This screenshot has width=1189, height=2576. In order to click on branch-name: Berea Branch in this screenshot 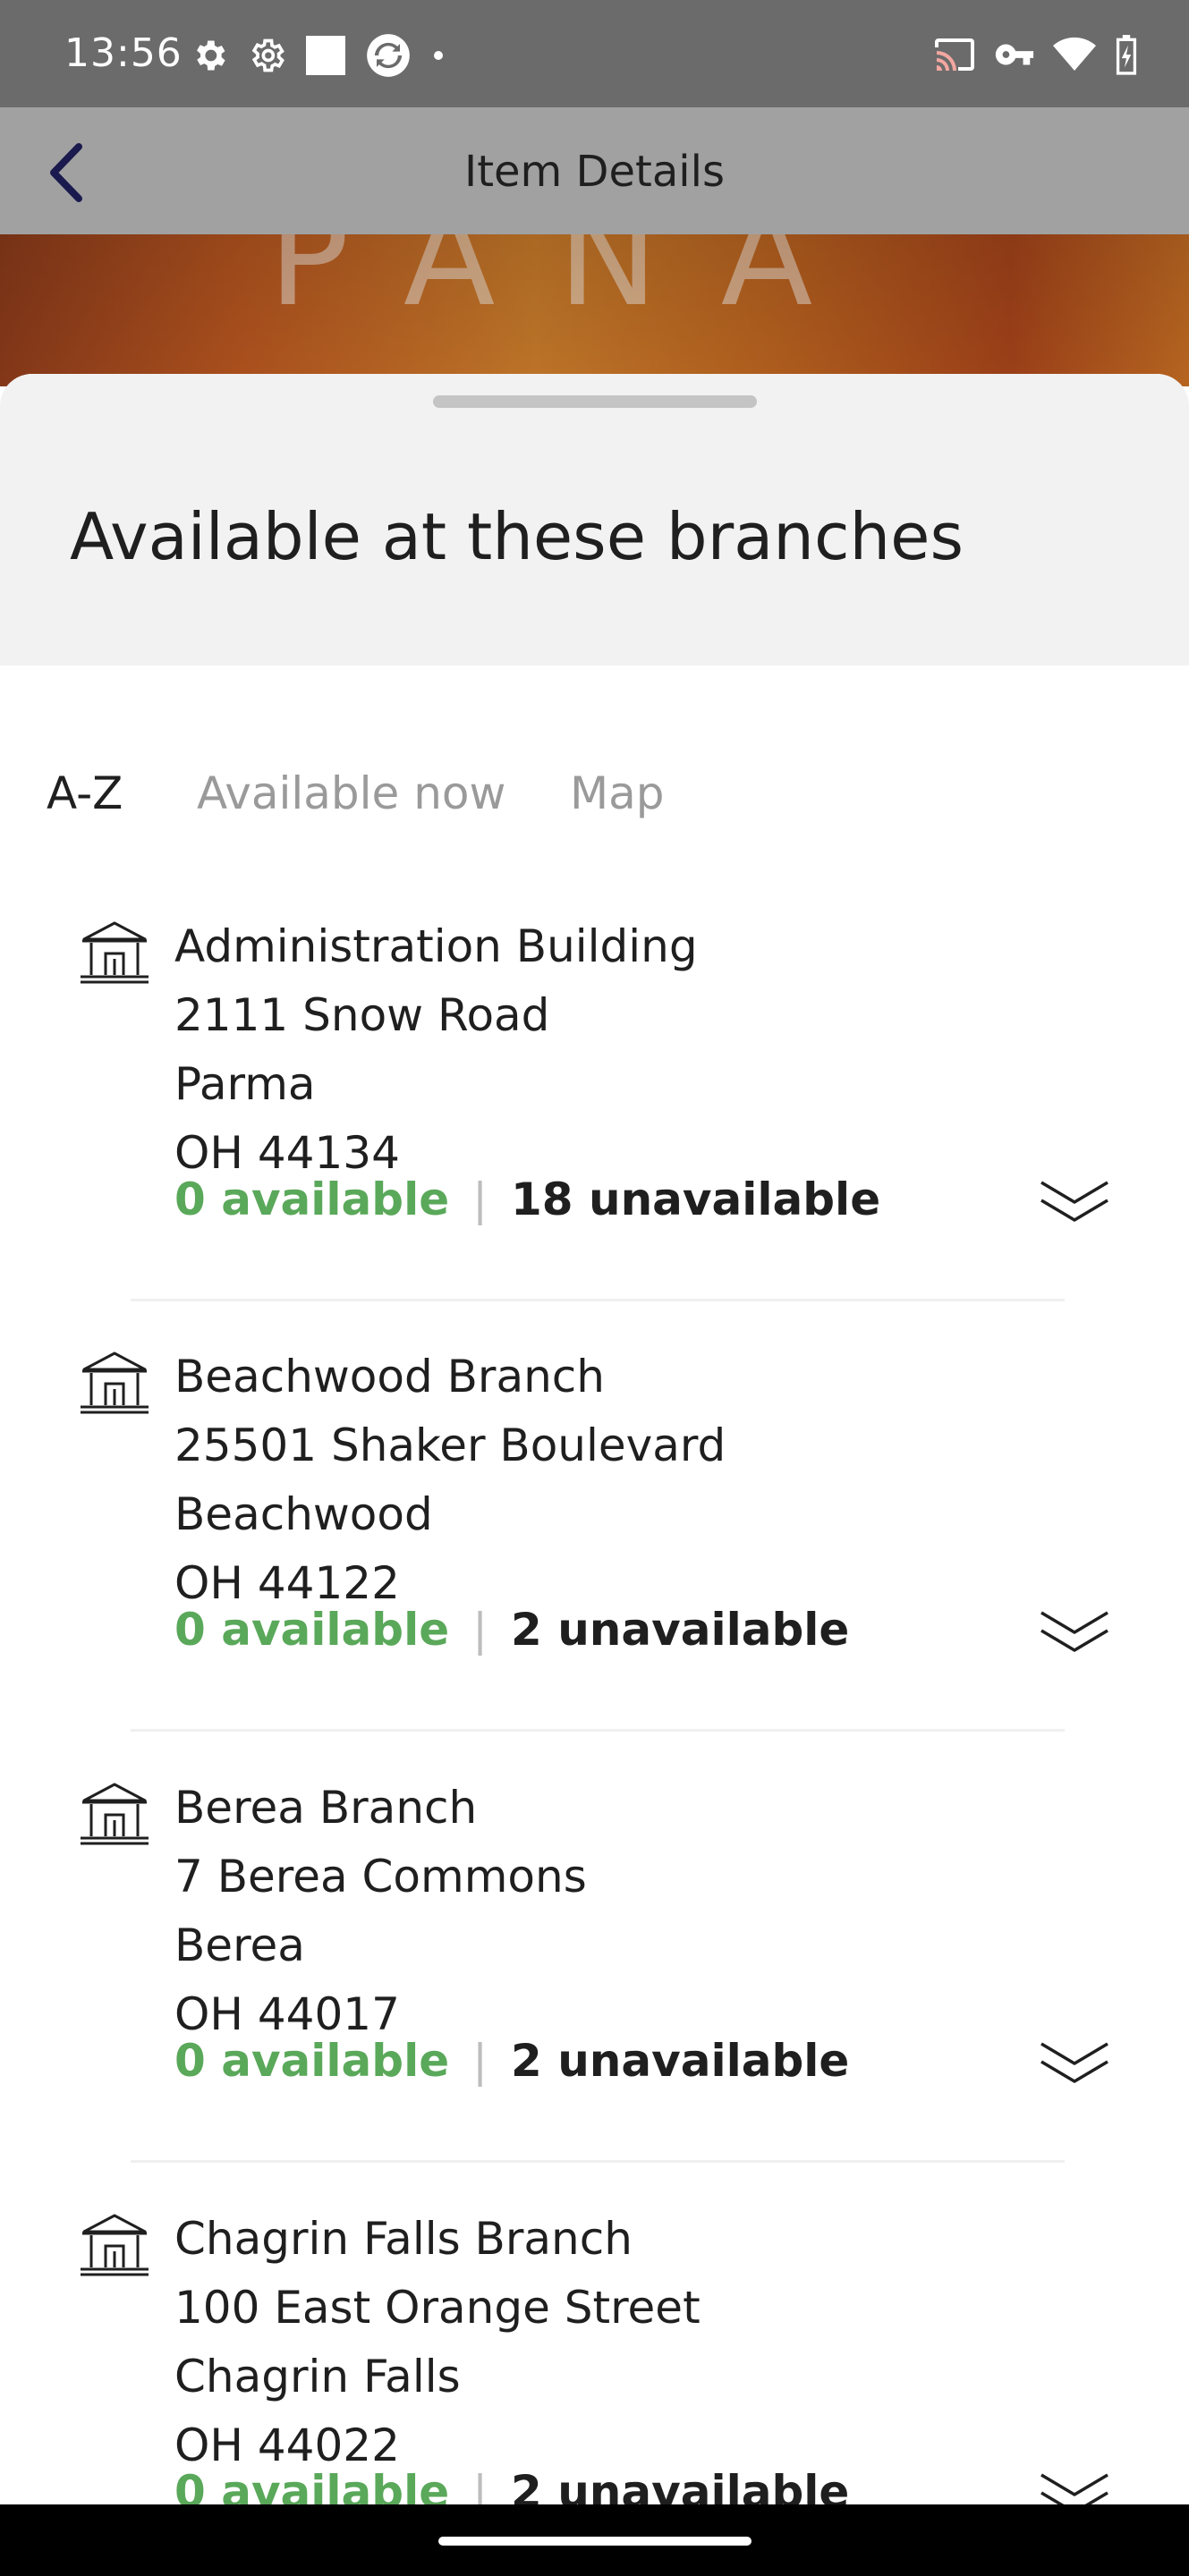, I will do `click(326, 1808)`.